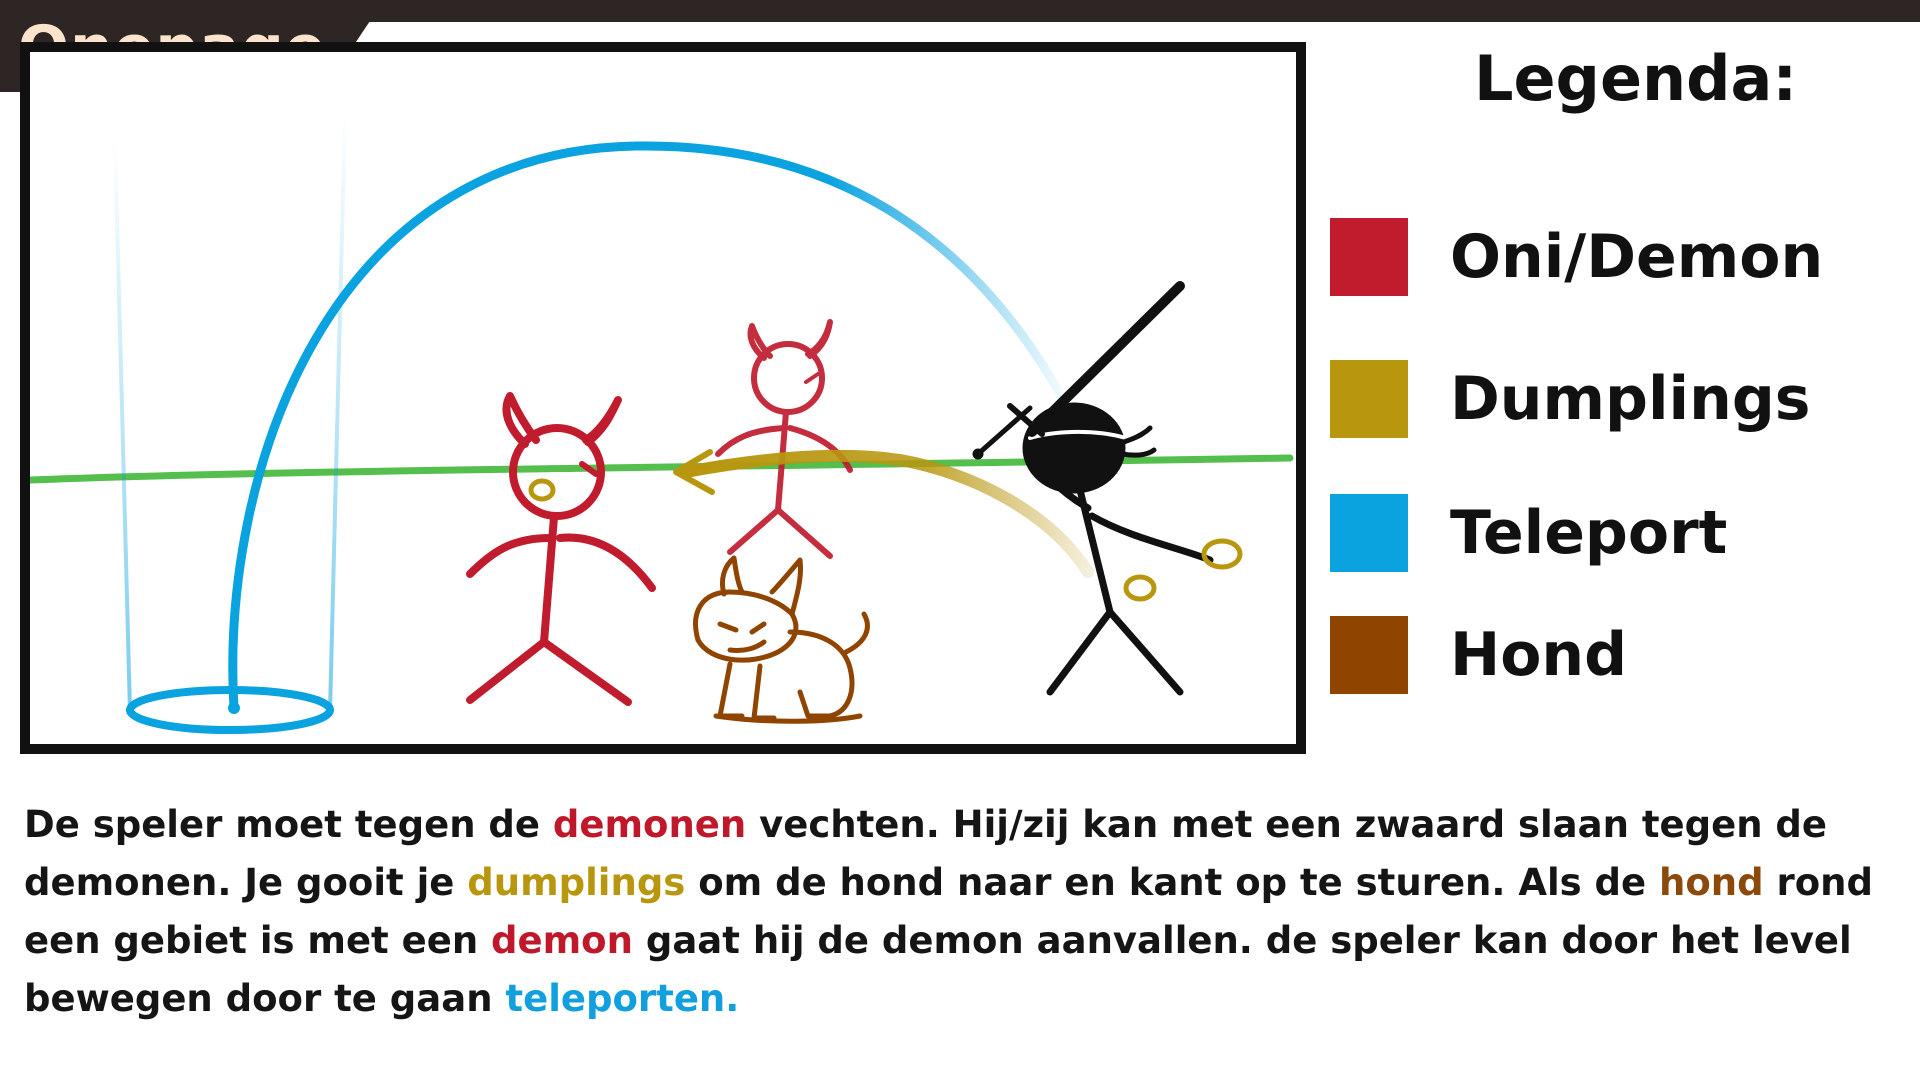 This screenshot has width=1920, height=1080. What do you see at coordinates (576, 882) in the screenshot?
I see `keyword-dumplings: dumplings` at bounding box center [576, 882].